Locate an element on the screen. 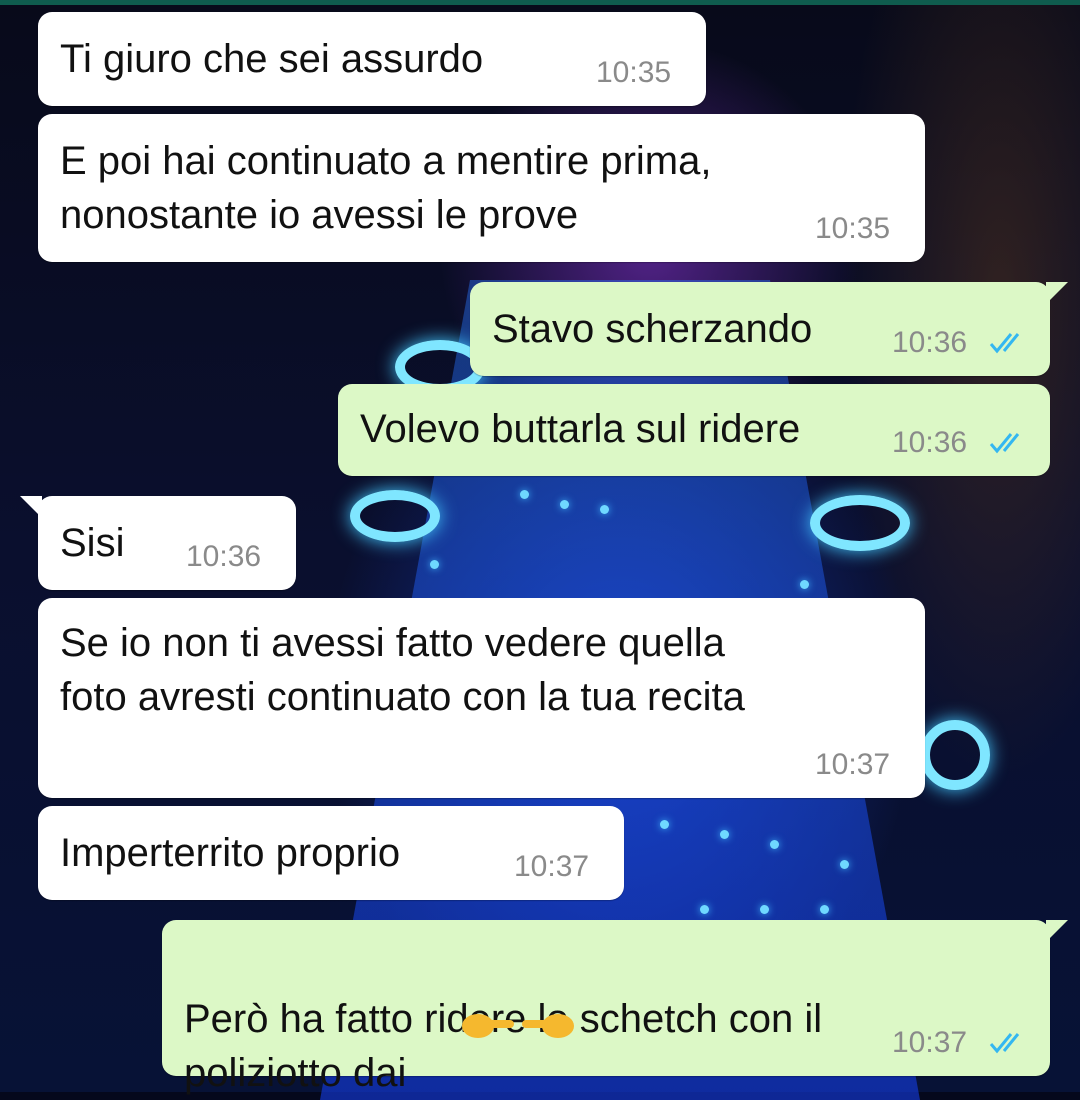  message-text: Sisi is located at coordinates (92, 543).